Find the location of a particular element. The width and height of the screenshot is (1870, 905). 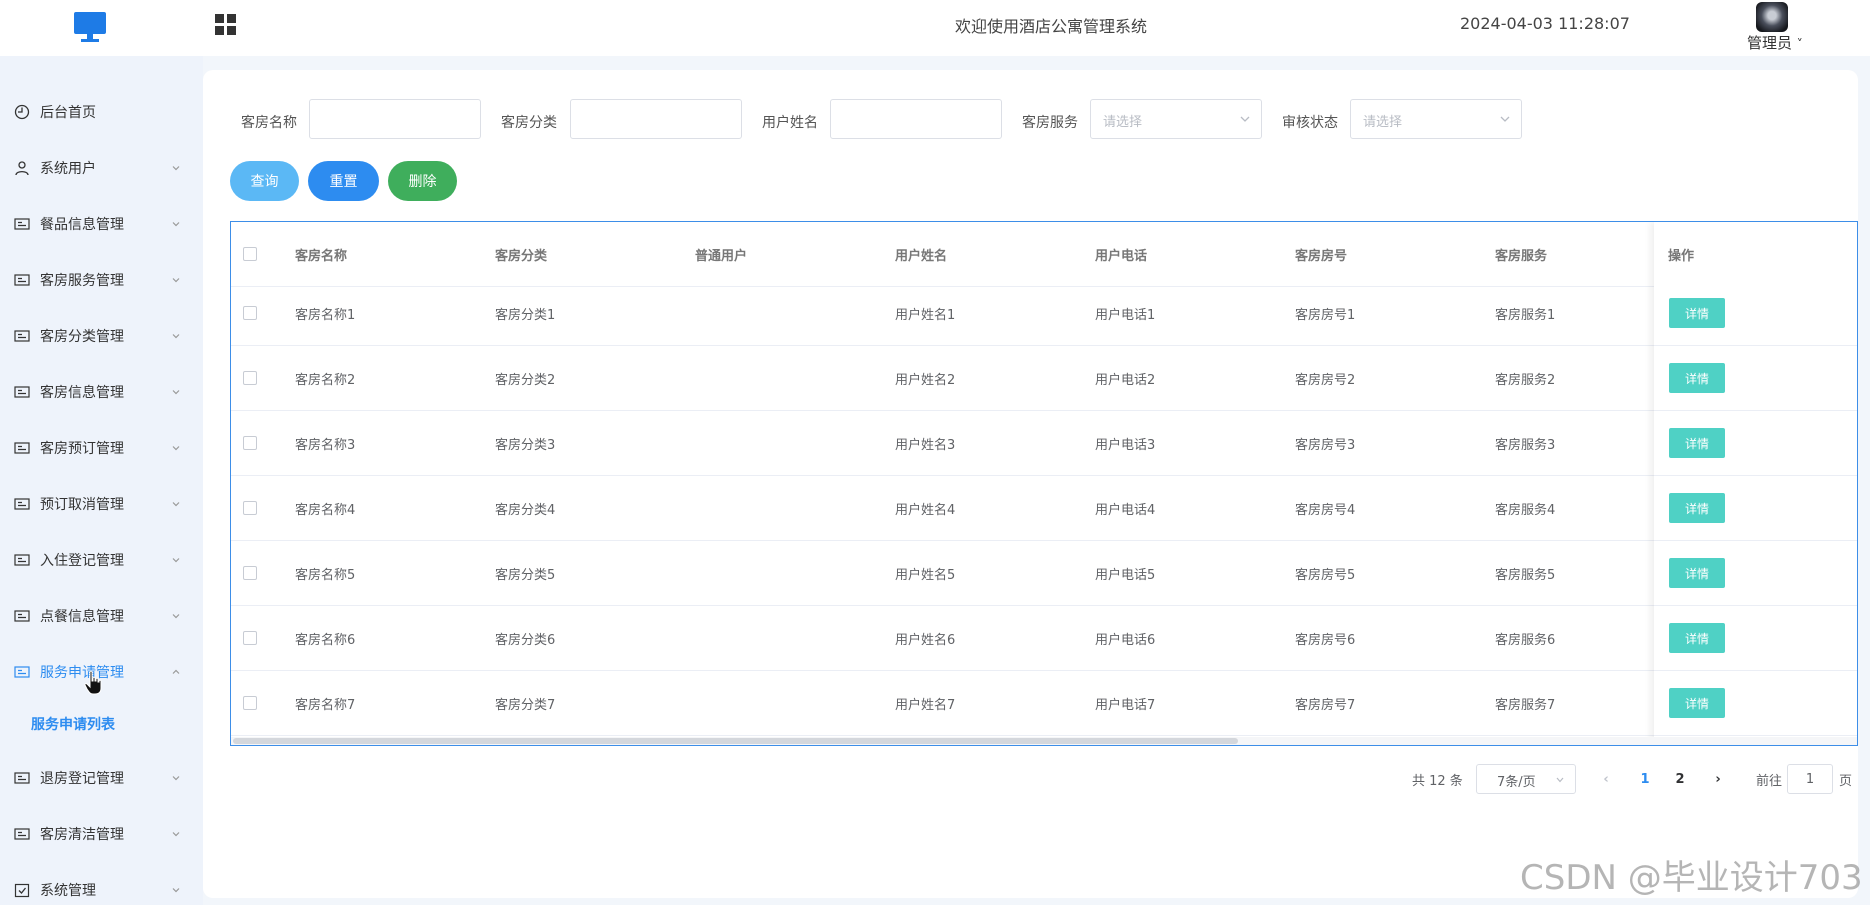

sidebar-item-label: 点餐信息管理 is located at coordinates (82, 617).